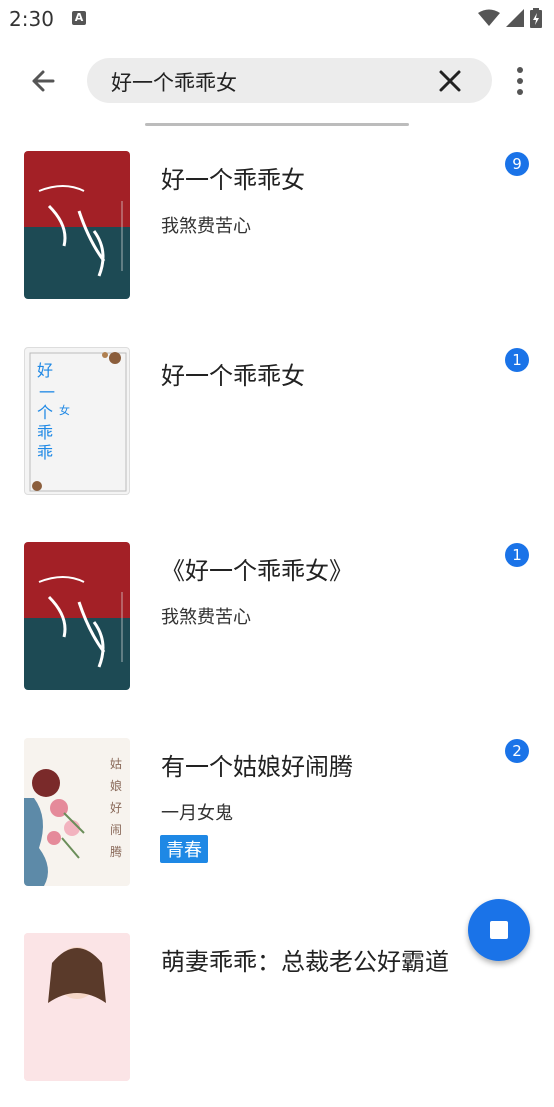  I want to click on svg-text: 闹, so click(116, 830).